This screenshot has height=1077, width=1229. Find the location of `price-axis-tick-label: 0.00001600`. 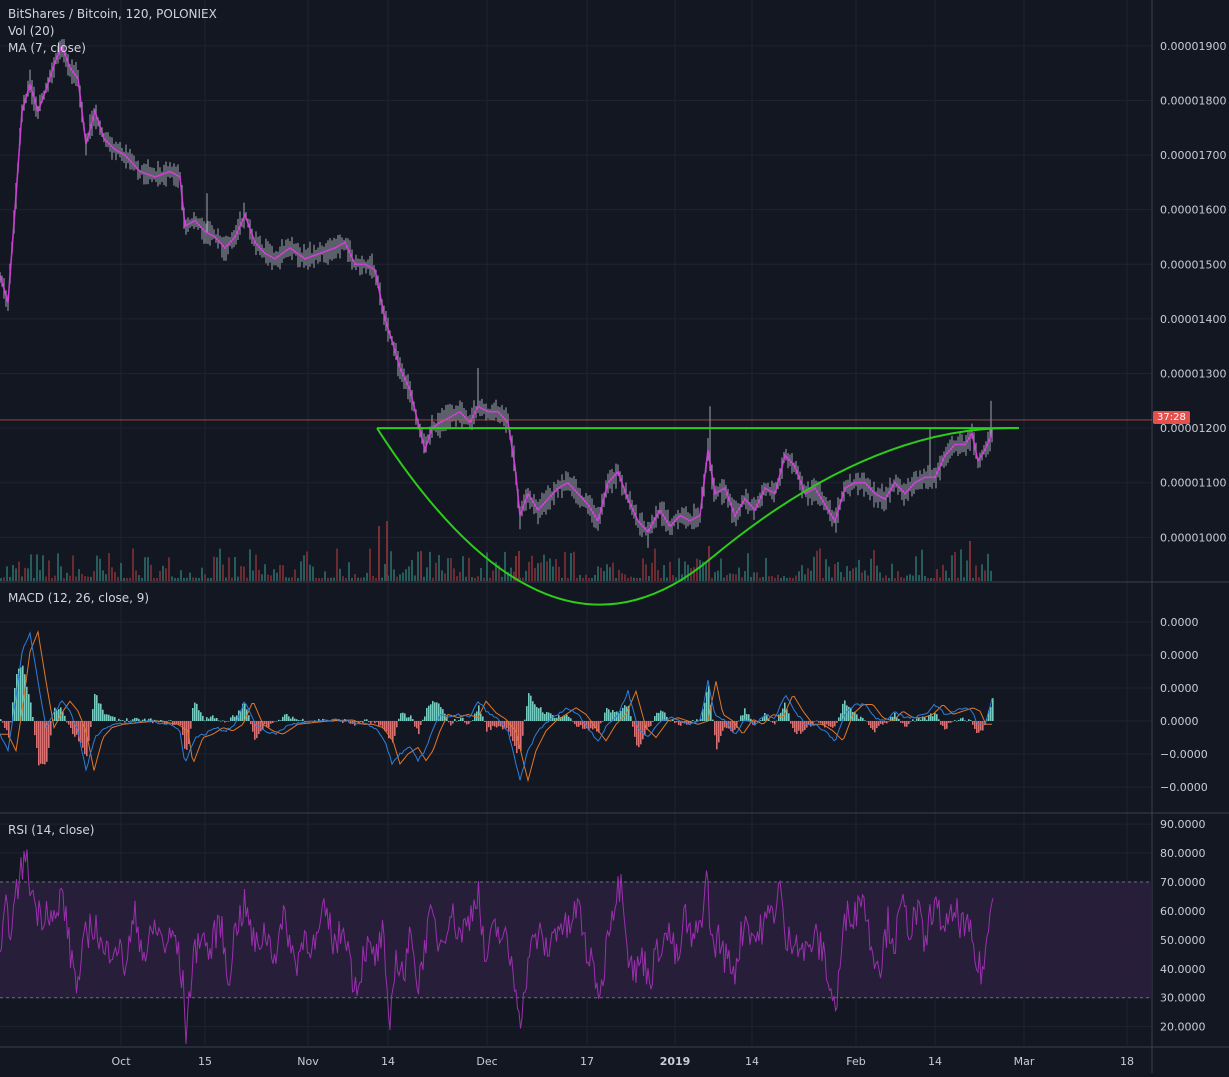

price-axis-tick-label: 0.00001600 is located at coordinates (1193, 210).